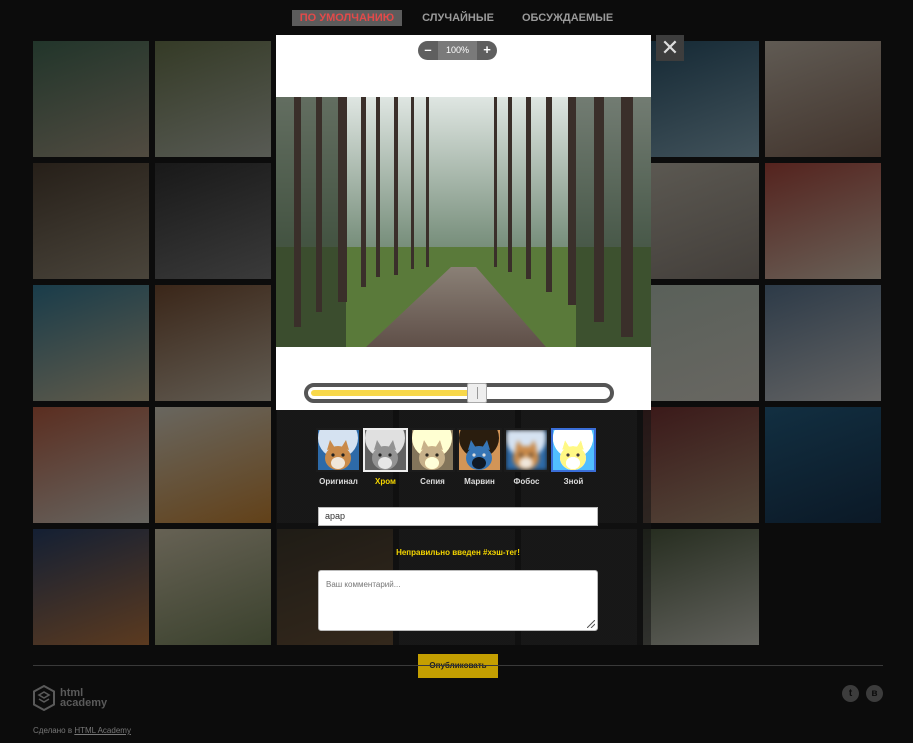 The width and height of the screenshot is (913, 743). Describe the element at coordinates (213, 99) in the screenshot. I see `thumb-sign-field` at that location.